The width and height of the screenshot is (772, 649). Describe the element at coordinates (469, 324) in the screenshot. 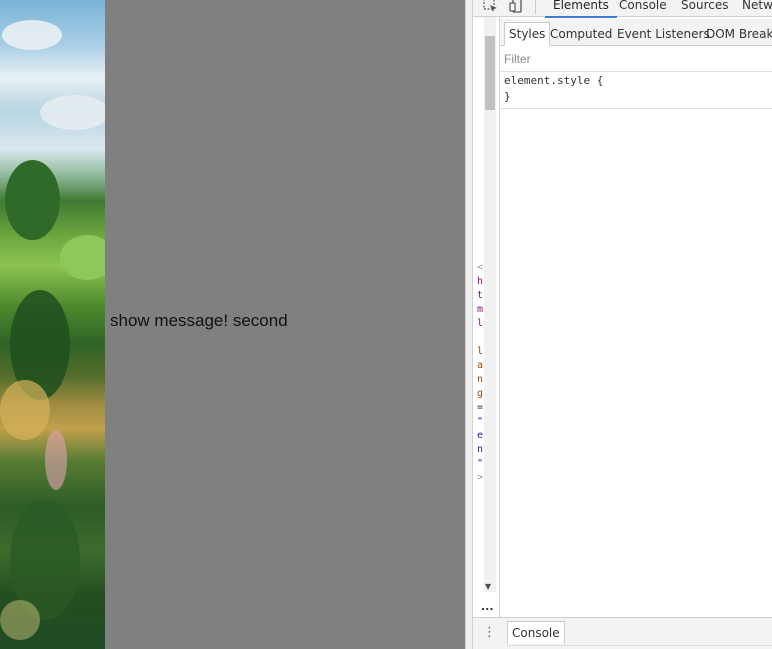

I see `panel-resize-divider` at that location.